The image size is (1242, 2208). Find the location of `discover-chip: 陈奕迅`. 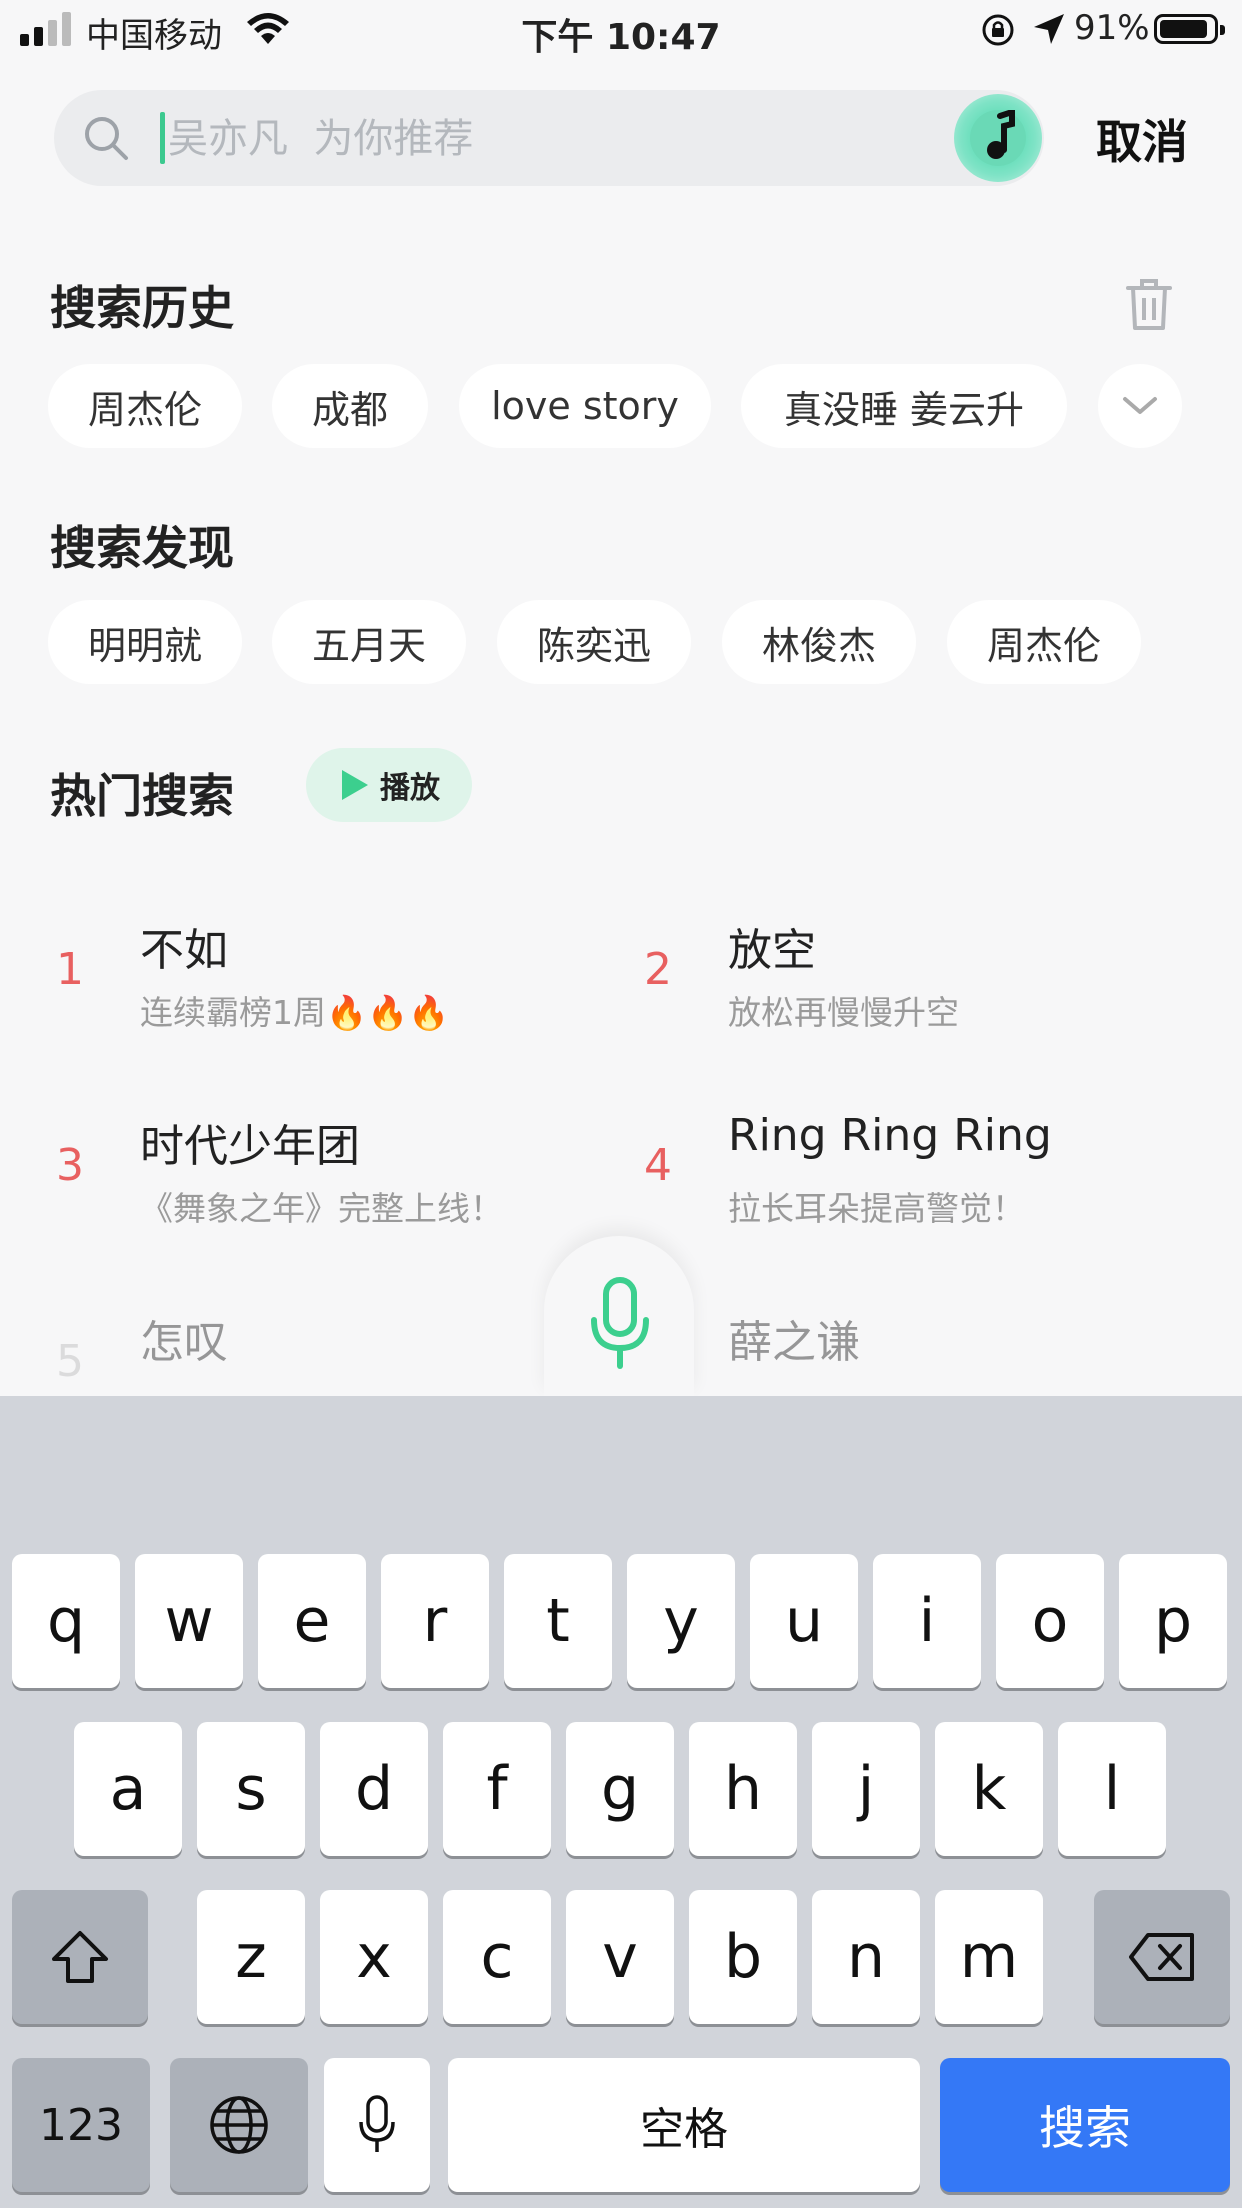

discover-chip: 陈奕迅 is located at coordinates (594, 642).